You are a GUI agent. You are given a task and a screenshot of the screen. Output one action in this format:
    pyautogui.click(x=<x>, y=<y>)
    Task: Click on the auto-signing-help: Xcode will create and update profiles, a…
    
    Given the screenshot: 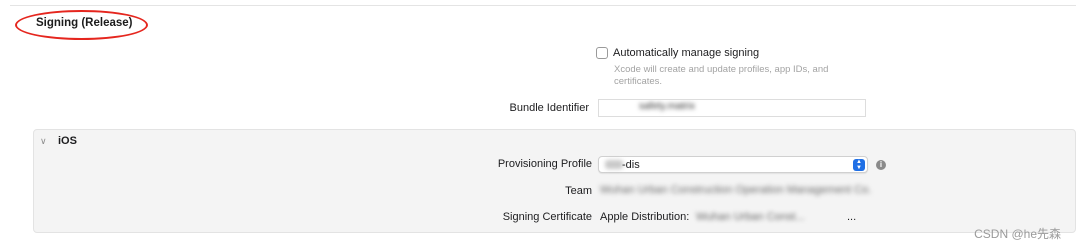 What is the action you would take?
    pyautogui.click(x=721, y=75)
    